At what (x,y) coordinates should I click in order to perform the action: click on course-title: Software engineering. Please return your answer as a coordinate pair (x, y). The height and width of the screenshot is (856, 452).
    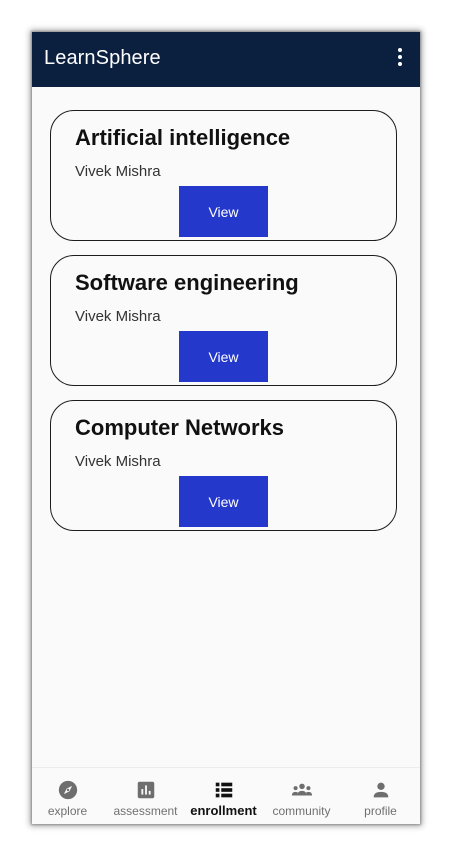
    Looking at the image, I should click on (187, 282).